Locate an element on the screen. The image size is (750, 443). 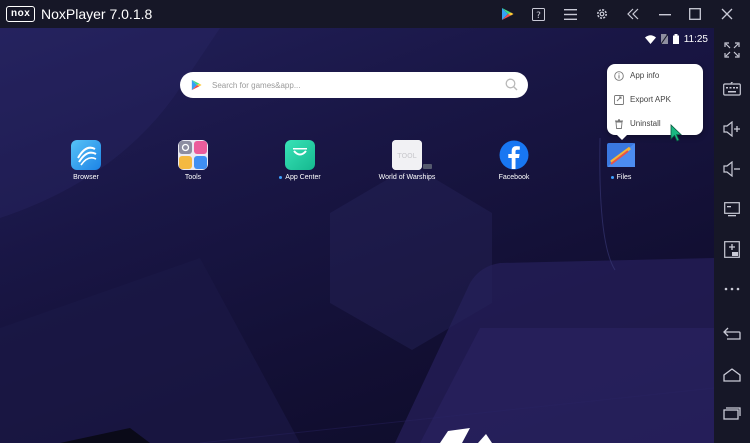
search-icon is located at coordinates (511, 84).